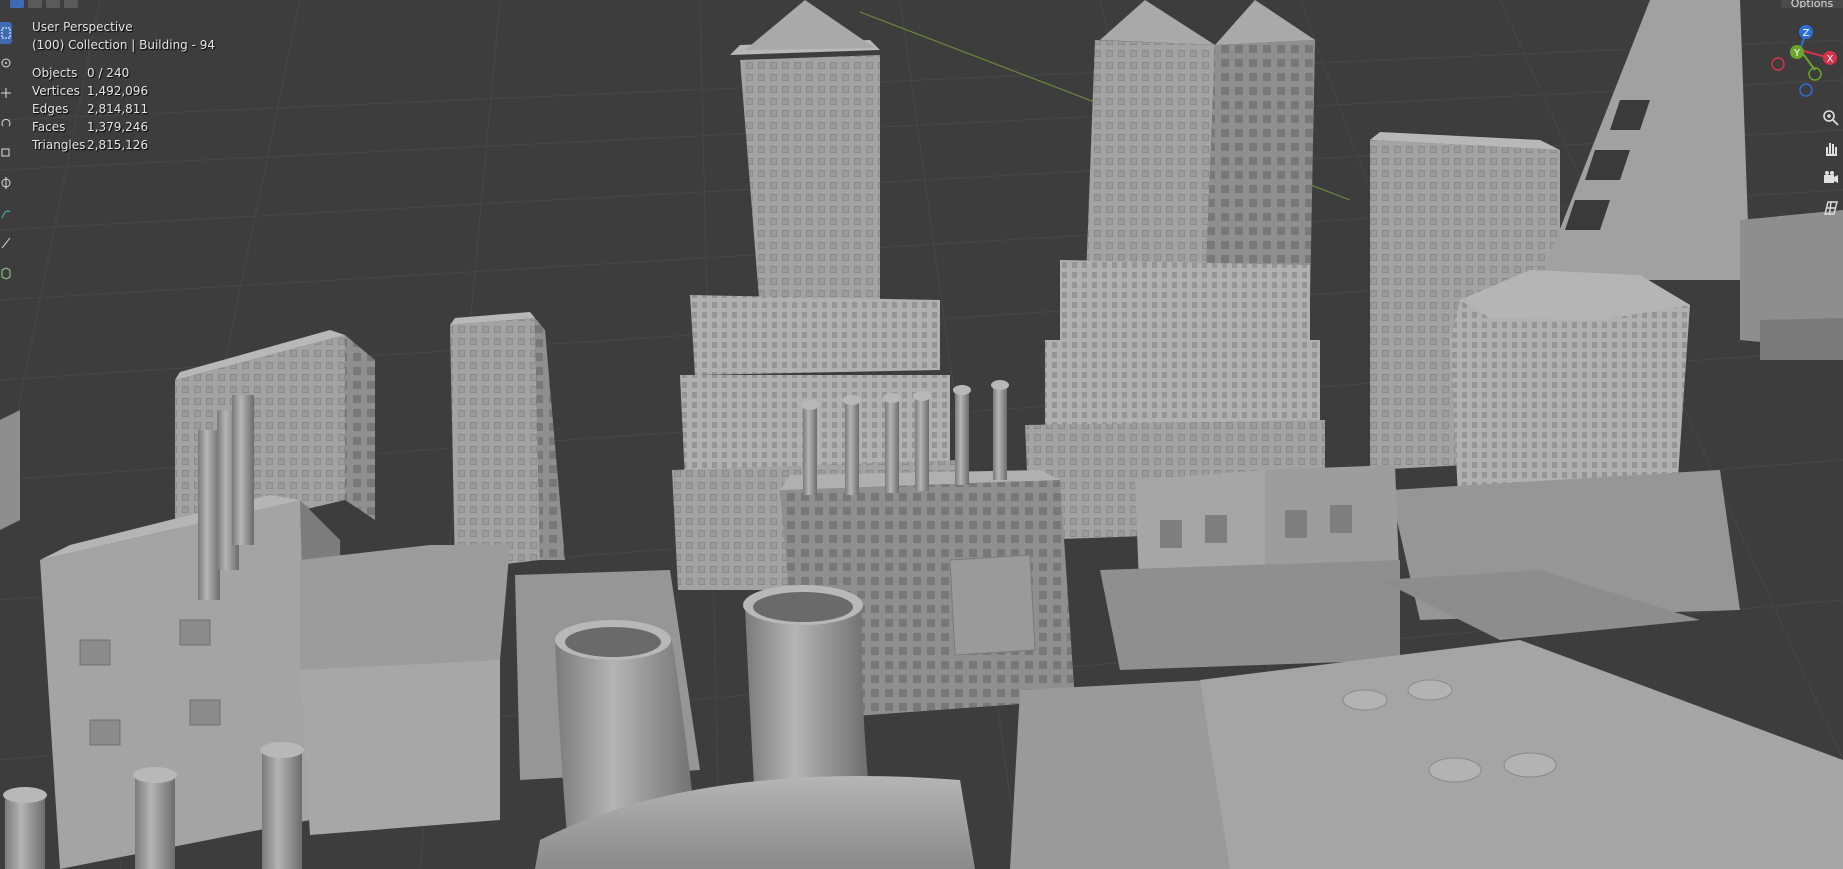 This screenshot has height=869, width=1843. What do you see at coordinates (1797, 53) in the screenshot?
I see `svg-text: Y` at bounding box center [1797, 53].